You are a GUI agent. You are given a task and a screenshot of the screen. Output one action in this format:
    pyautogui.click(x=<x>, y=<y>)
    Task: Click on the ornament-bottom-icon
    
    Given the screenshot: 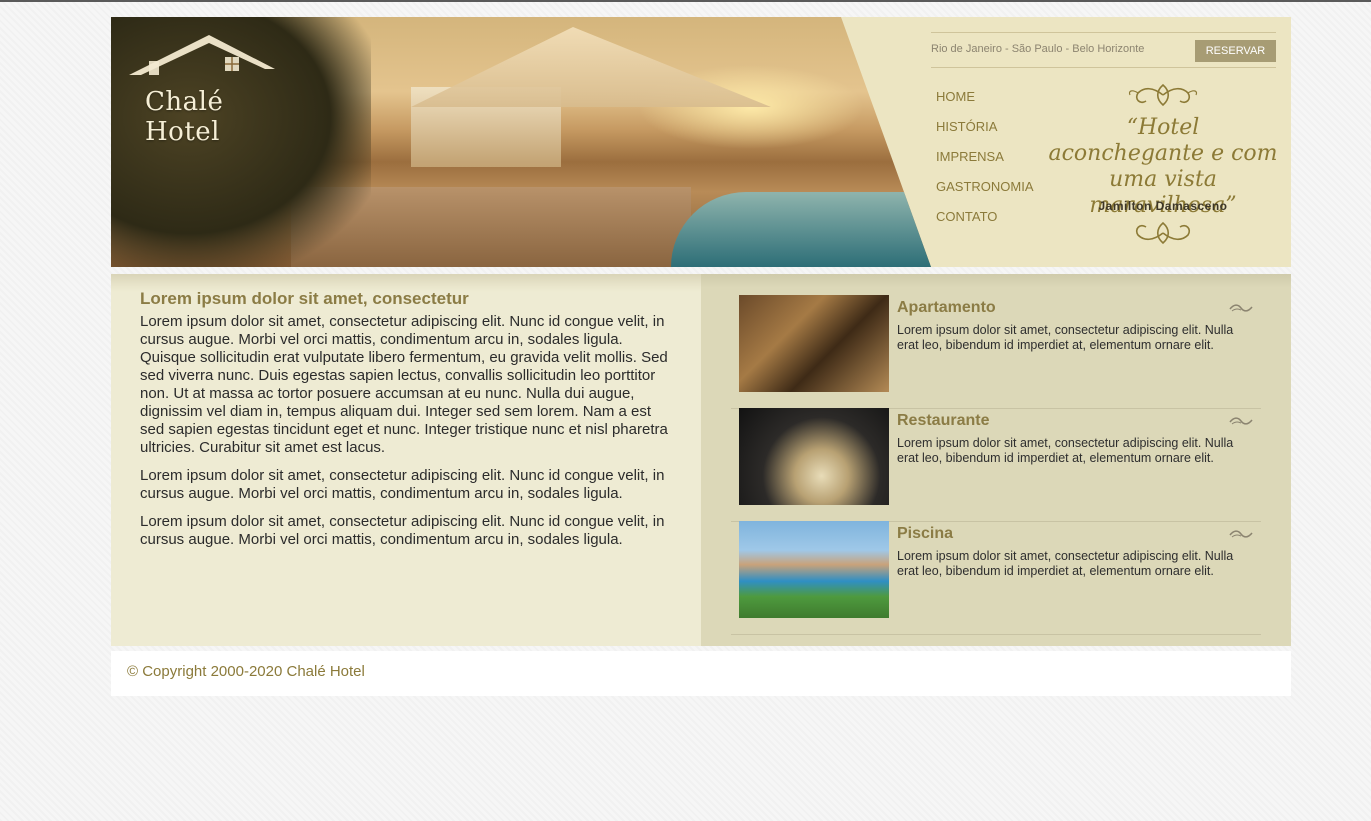 What is the action you would take?
    pyautogui.click(x=1163, y=233)
    